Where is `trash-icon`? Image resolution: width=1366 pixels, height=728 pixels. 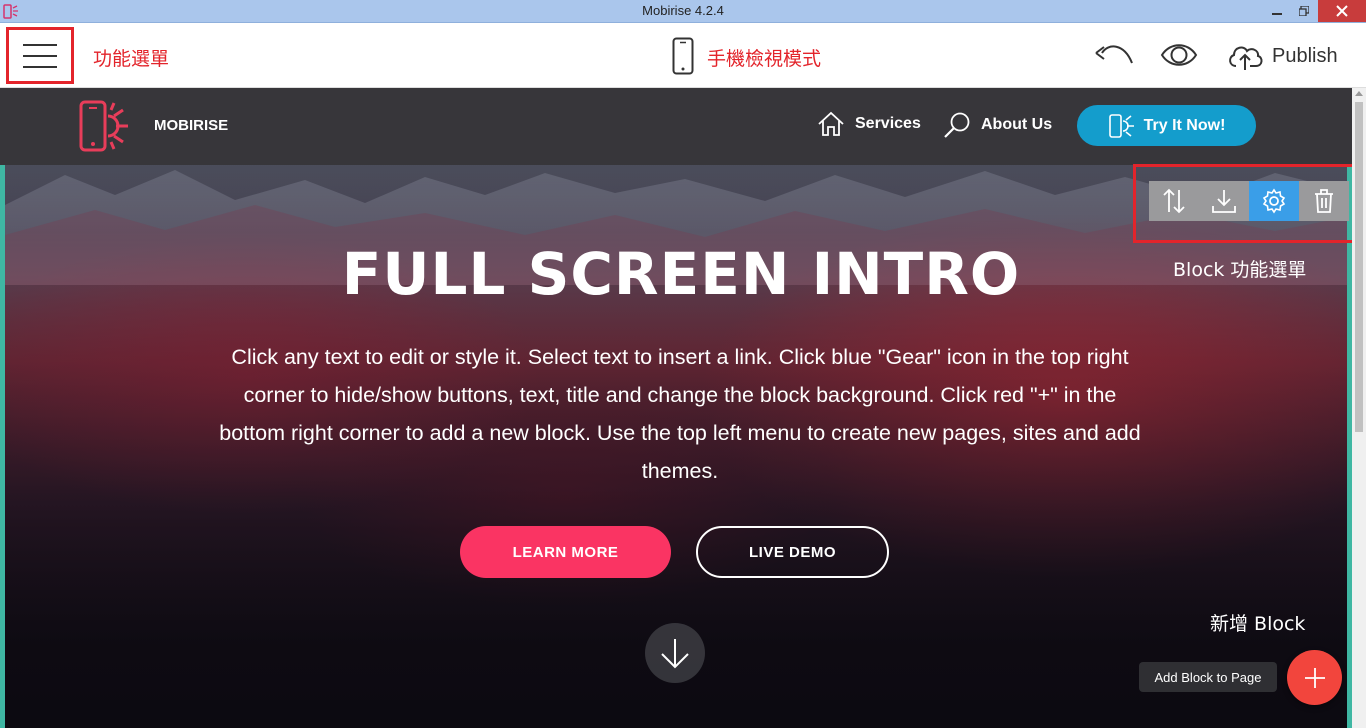 trash-icon is located at coordinates (1324, 201).